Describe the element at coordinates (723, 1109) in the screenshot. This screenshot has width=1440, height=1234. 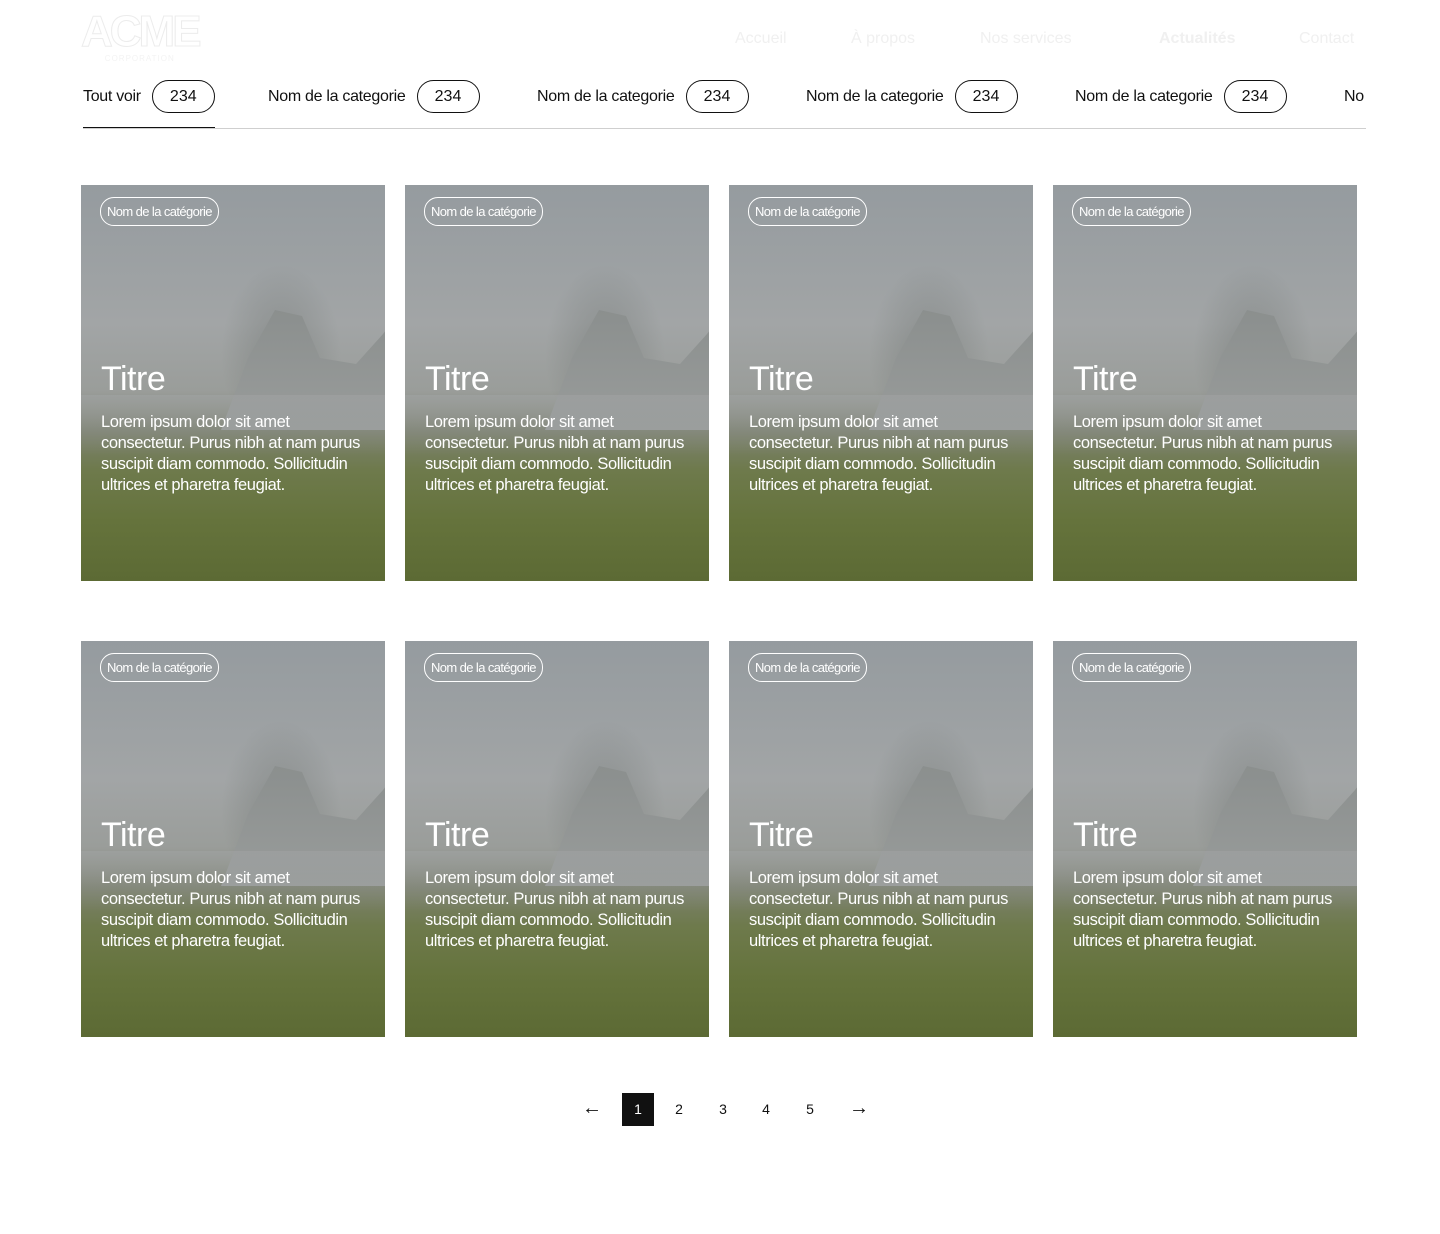
I see `page-3: 3` at that location.